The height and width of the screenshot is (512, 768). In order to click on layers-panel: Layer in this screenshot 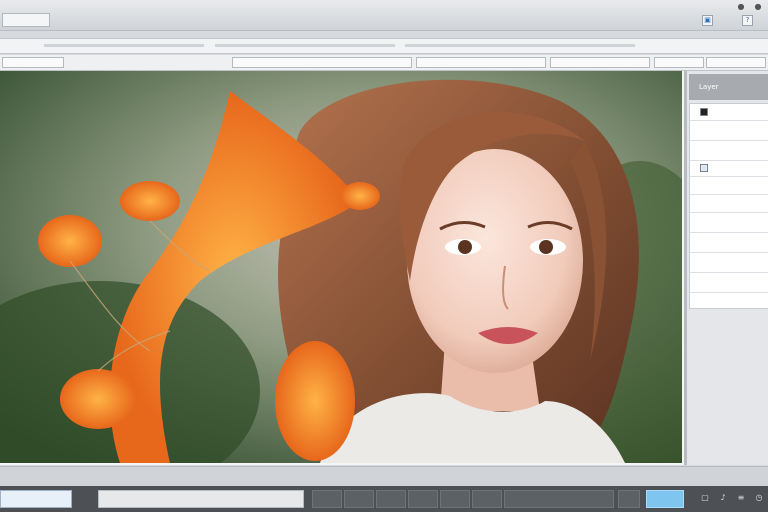, I will do `click(727, 268)`.